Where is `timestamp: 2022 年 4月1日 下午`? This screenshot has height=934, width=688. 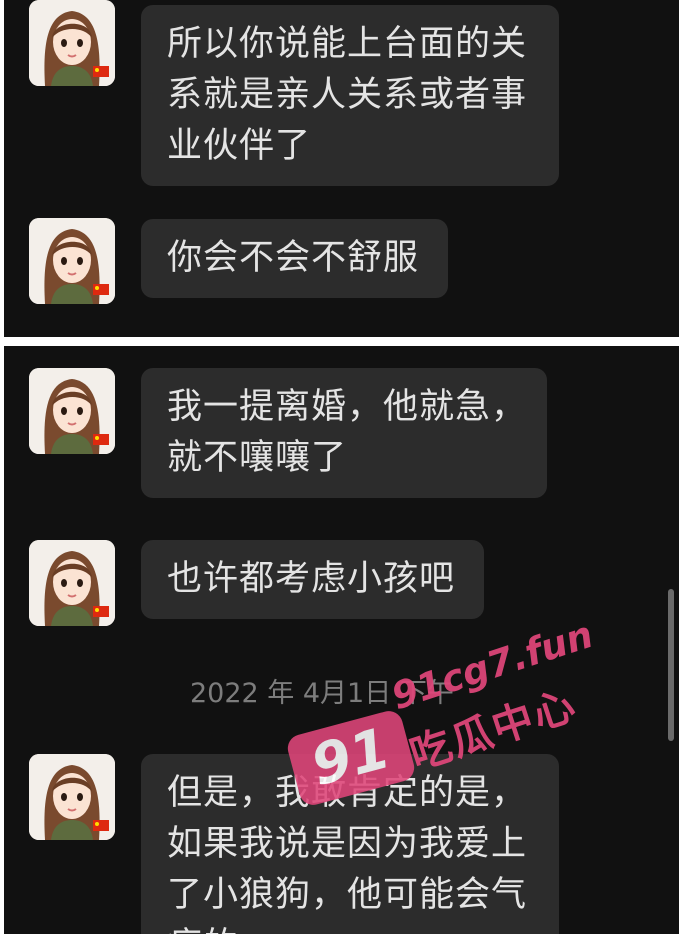
timestamp: 2022 年 4月1日 下午 is located at coordinates (322, 693).